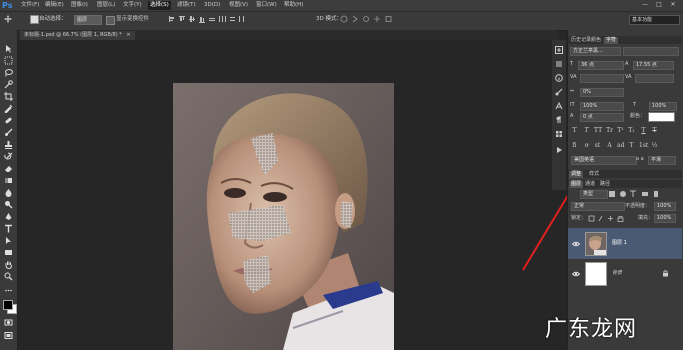  I want to click on document-tab: 未标题-1.psd @ 66.7% (图层 1, RGB/8) * ×, so click(77, 35).